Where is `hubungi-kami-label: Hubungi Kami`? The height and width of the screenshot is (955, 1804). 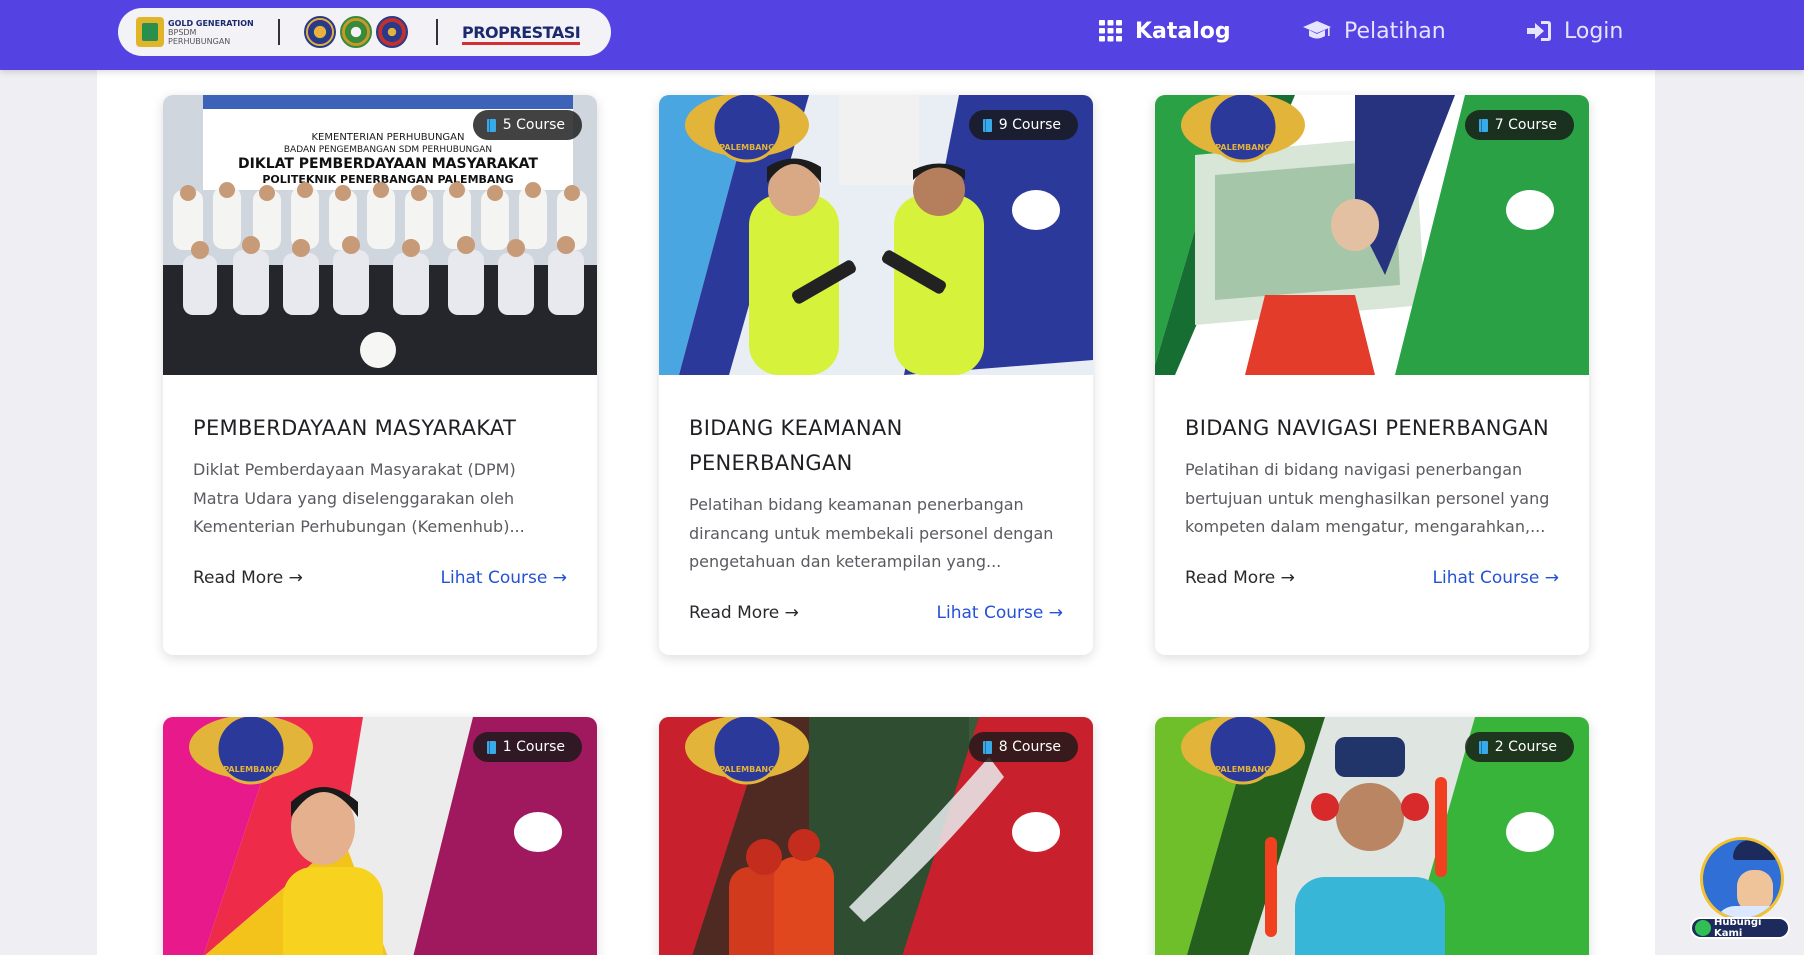 hubungi-kami-label: Hubungi Kami is located at coordinates (1738, 928).